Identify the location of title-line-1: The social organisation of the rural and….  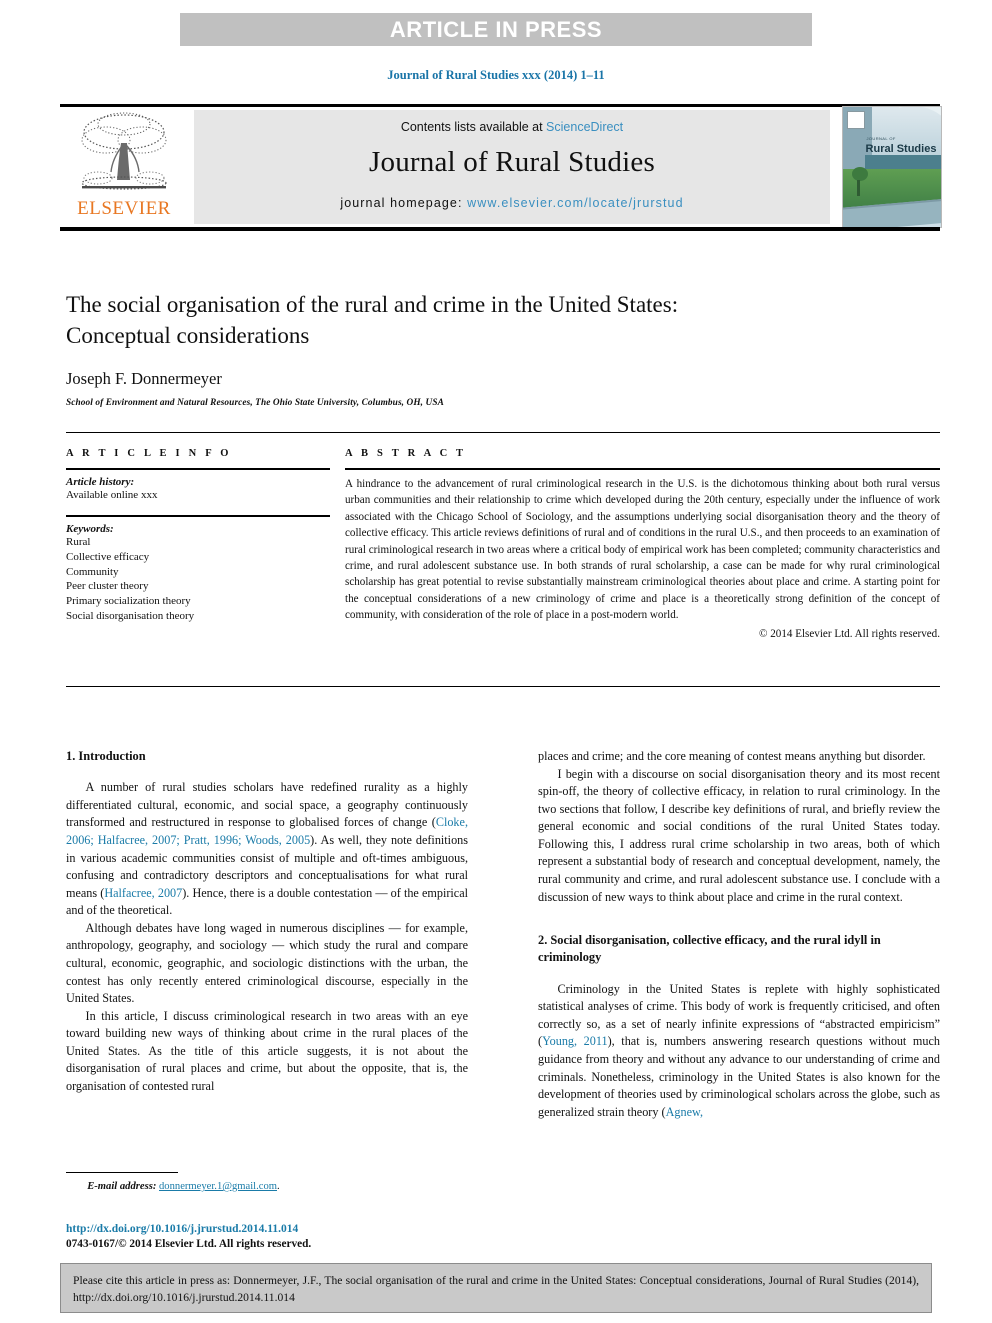
(372, 304).